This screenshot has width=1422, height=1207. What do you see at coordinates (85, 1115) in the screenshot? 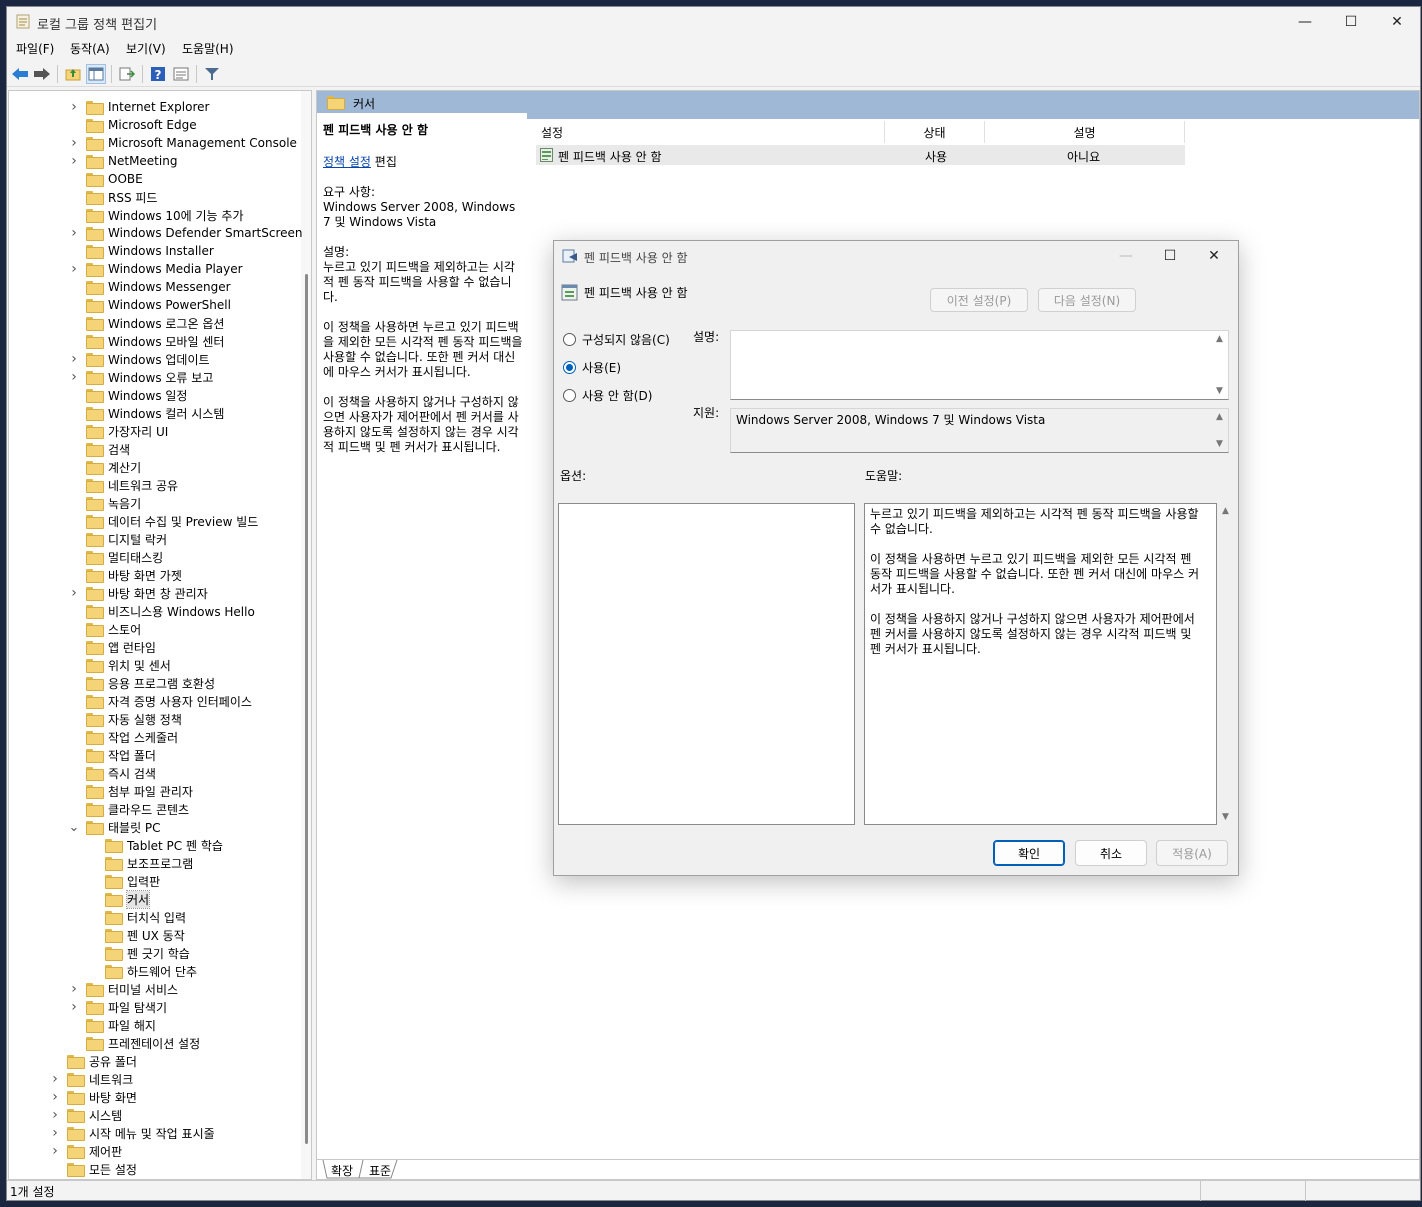
I see `tree-item: › 시스템` at bounding box center [85, 1115].